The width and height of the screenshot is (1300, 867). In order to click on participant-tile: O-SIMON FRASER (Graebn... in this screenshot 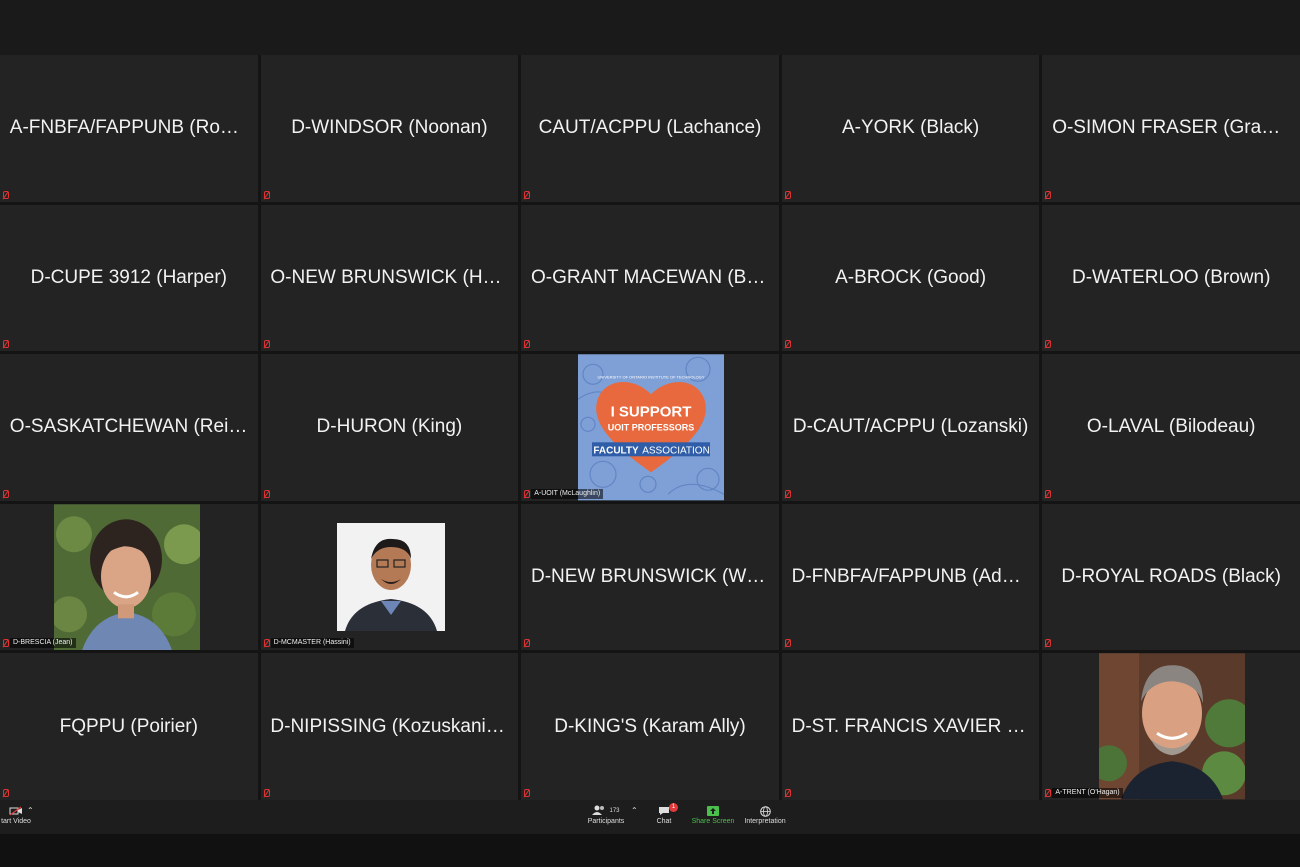, I will do `click(1171, 128)`.